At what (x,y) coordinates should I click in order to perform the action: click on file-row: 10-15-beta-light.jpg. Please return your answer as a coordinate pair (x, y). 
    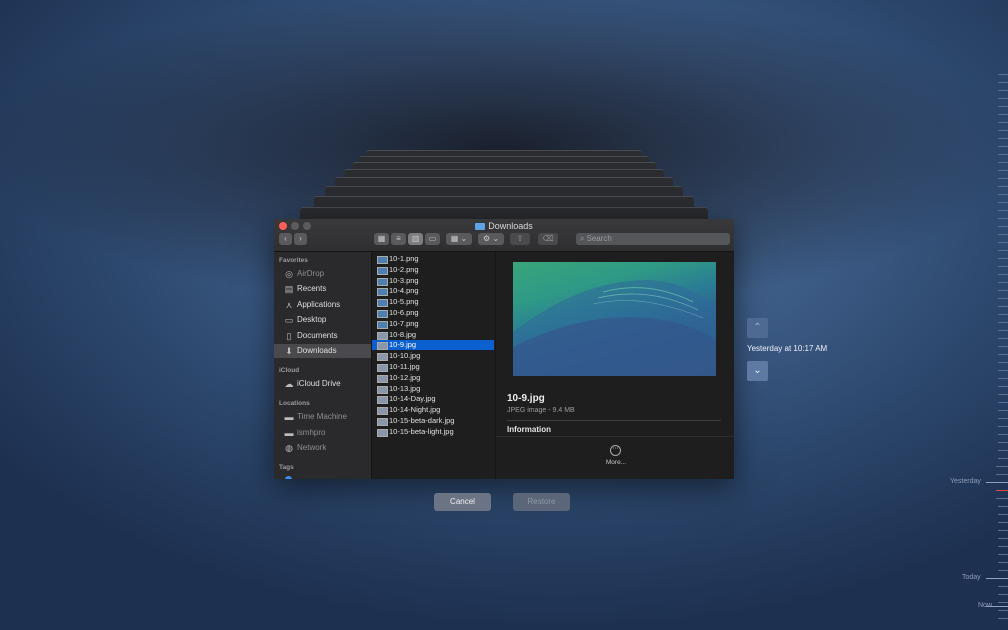
    Looking at the image, I should click on (433, 432).